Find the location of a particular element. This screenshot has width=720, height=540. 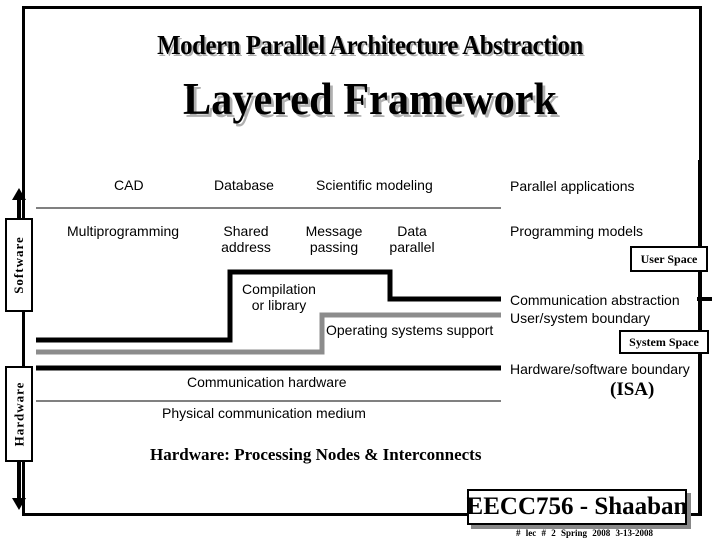

isa-label: (ISA) is located at coordinates (632, 389).